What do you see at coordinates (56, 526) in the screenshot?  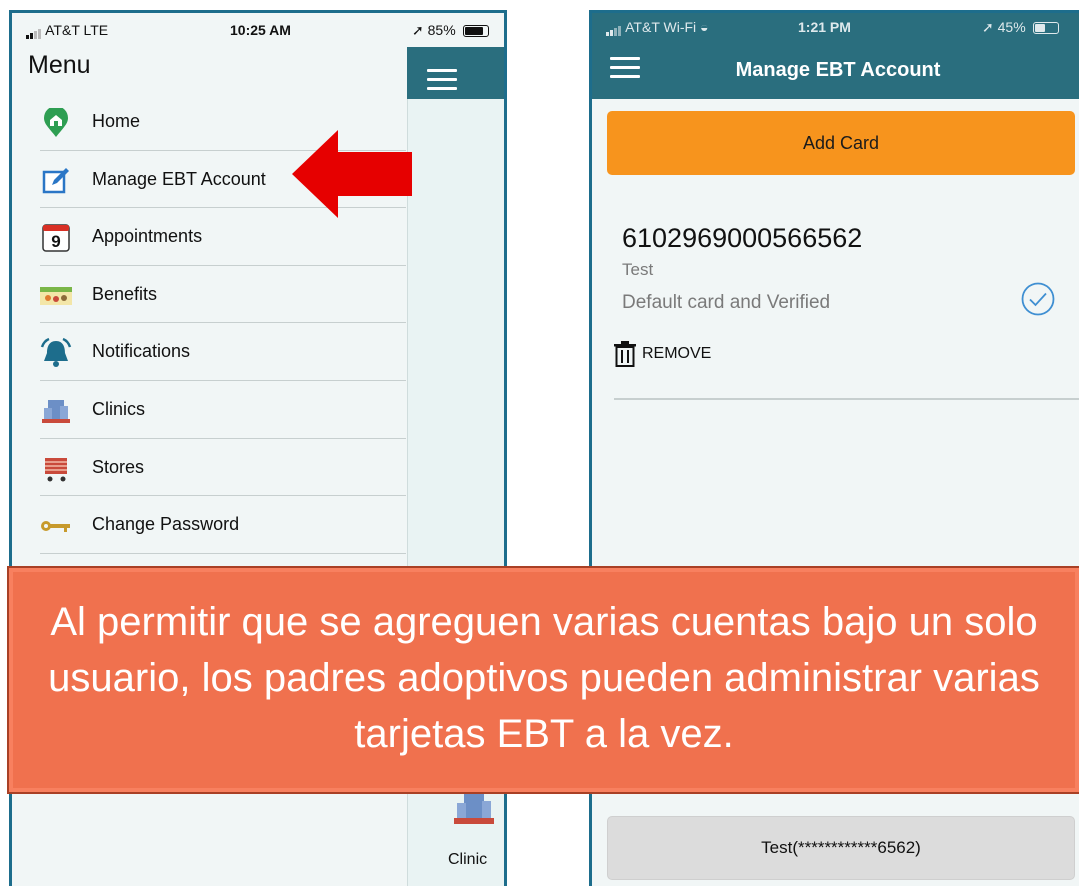 I see `key-icon` at bounding box center [56, 526].